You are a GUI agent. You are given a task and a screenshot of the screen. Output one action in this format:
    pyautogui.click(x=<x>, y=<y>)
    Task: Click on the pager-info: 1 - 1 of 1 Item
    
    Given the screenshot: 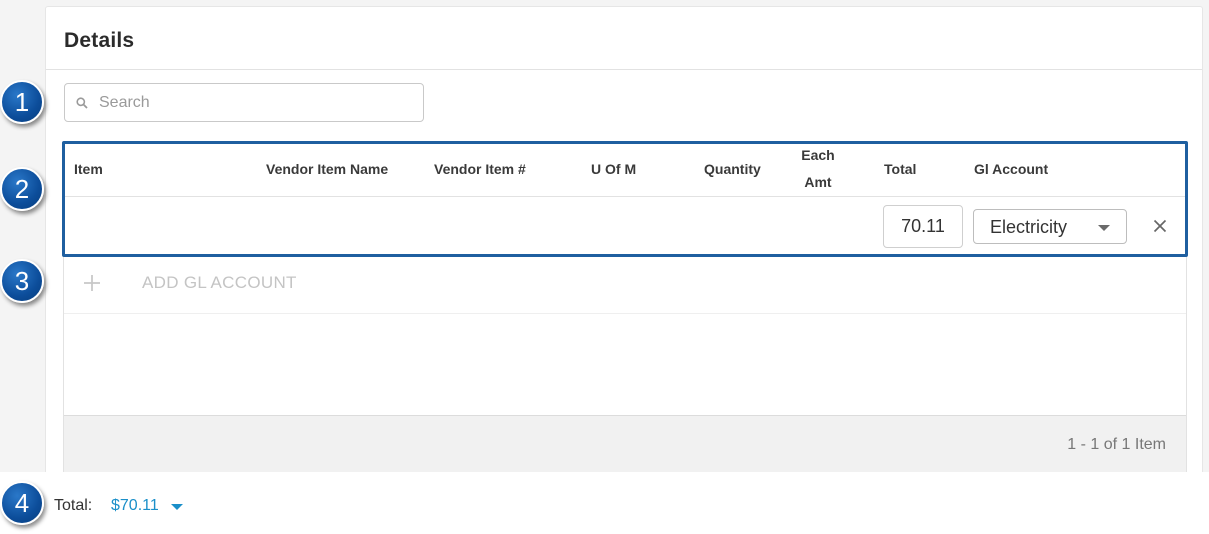 What is the action you would take?
    pyautogui.click(x=1116, y=444)
    